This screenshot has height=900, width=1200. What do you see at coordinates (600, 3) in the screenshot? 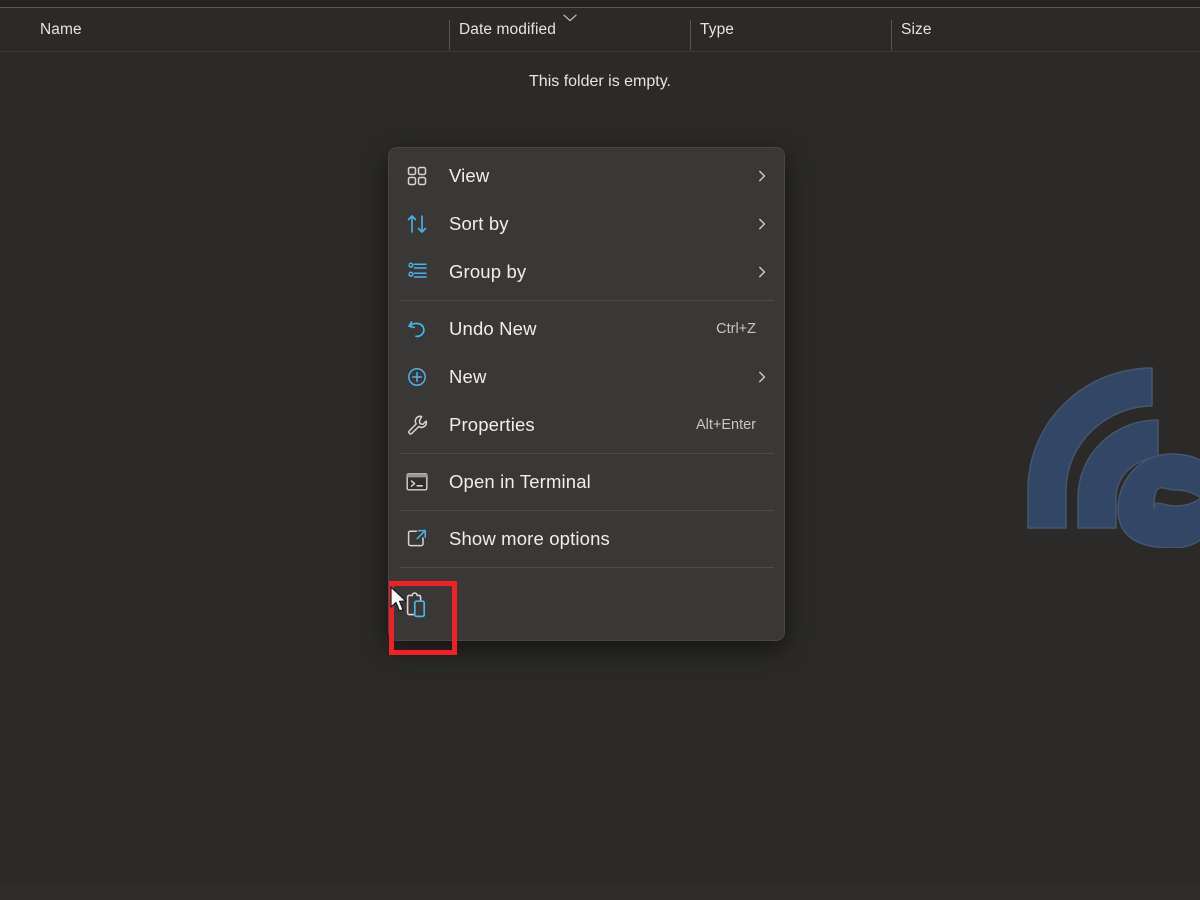
I see `window-top-strip` at bounding box center [600, 3].